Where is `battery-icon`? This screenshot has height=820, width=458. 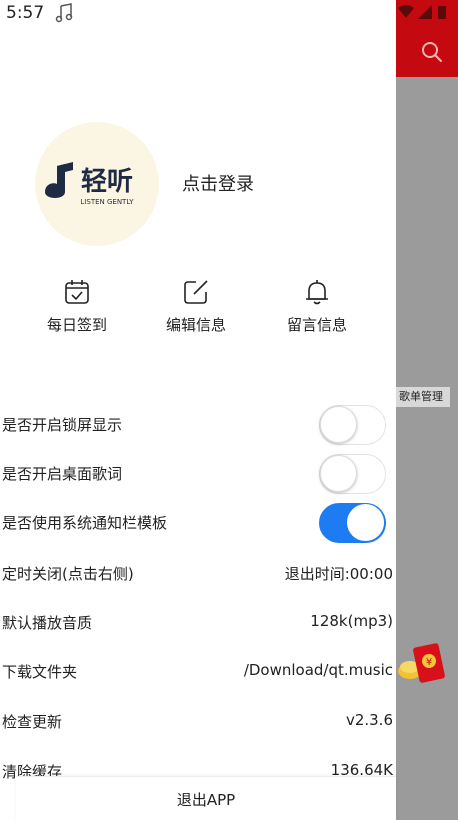
battery-icon is located at coordinates (442, 12).